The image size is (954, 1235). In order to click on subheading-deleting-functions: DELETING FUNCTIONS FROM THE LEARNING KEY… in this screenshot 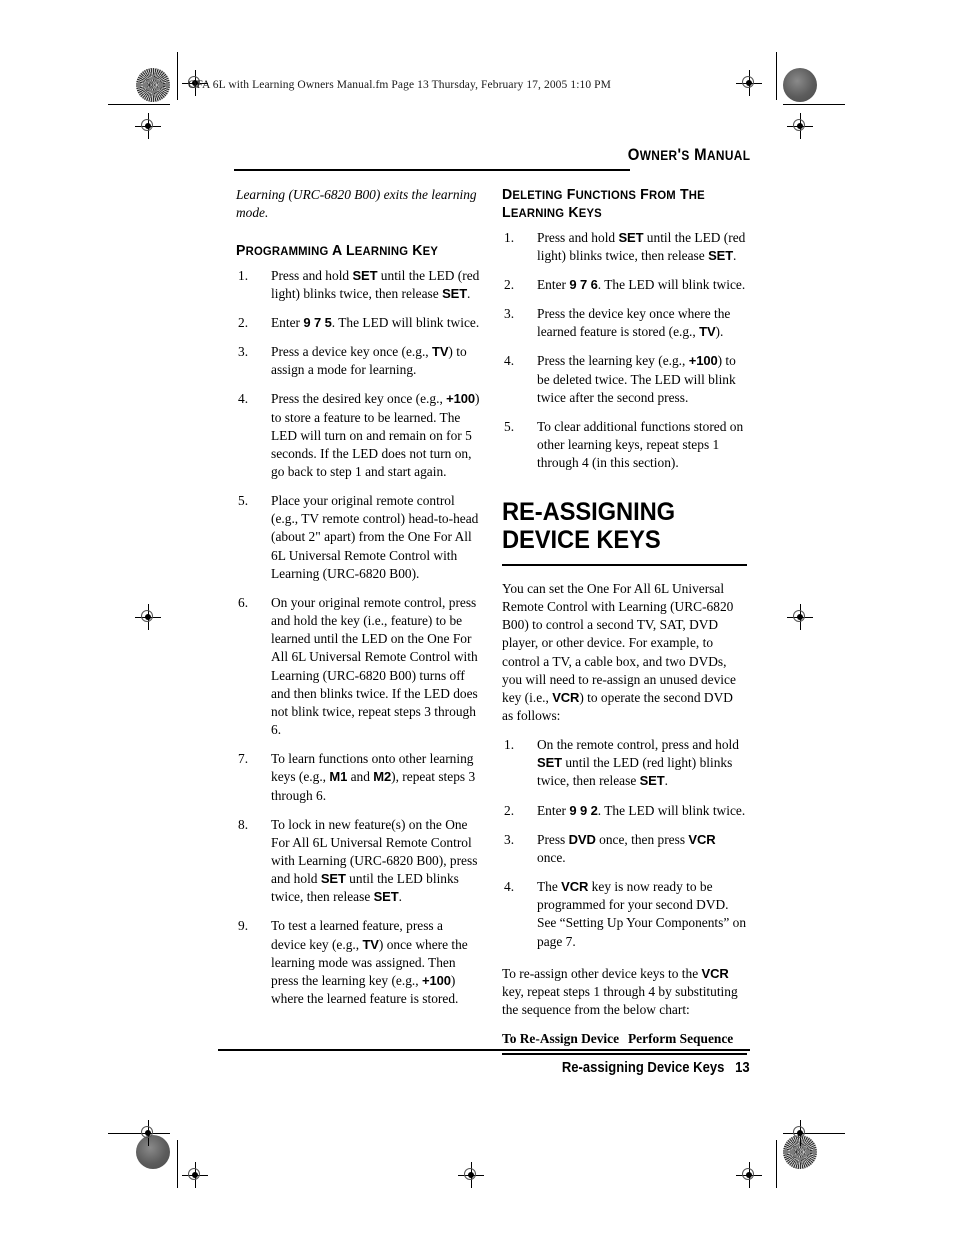, I will do `click(603, 204)`.